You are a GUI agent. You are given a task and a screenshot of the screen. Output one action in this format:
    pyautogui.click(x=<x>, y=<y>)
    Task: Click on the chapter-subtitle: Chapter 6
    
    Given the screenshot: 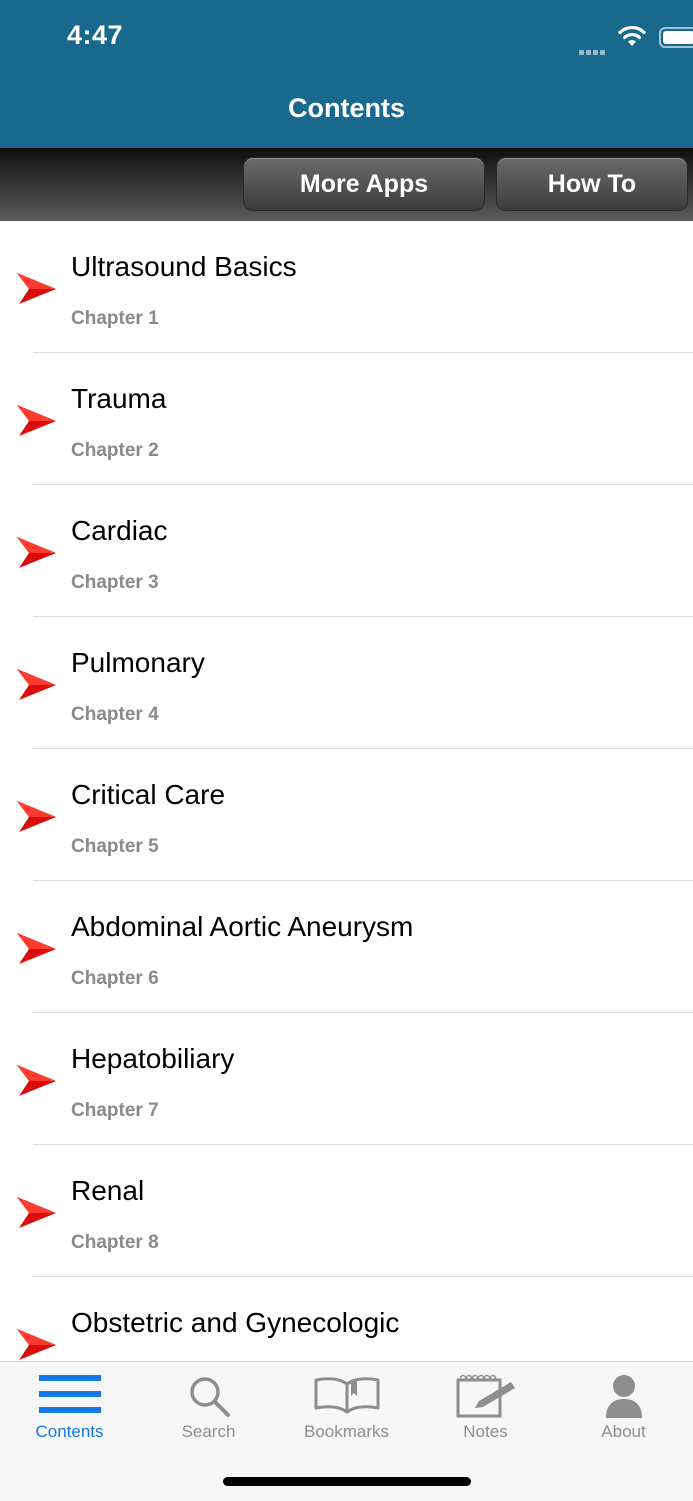 What is the action you would take?
    pyautogui.click(x=115, y=978)
    